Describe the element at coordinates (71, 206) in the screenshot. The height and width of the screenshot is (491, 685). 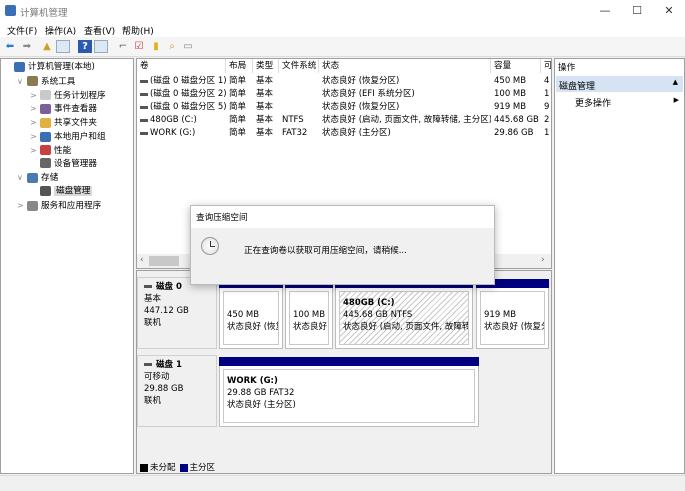
I see `tree-item-label: 服务和应用程序` at that location.